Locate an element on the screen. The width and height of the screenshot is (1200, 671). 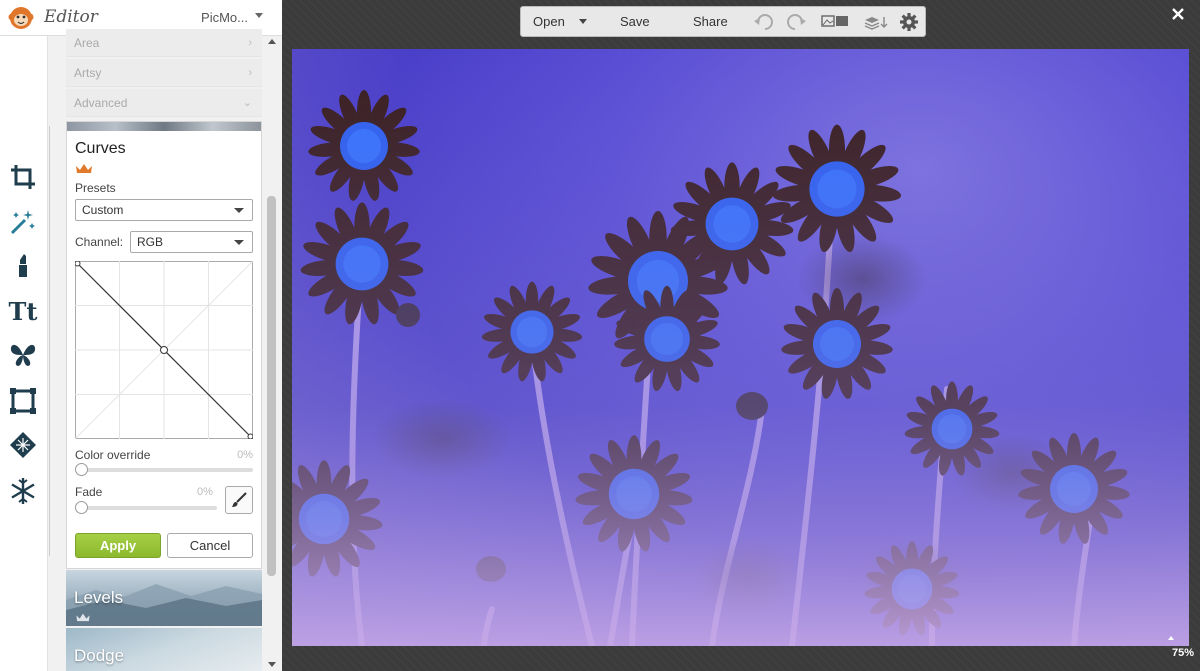
app-title: Editor is located at coordinates (71, 17).